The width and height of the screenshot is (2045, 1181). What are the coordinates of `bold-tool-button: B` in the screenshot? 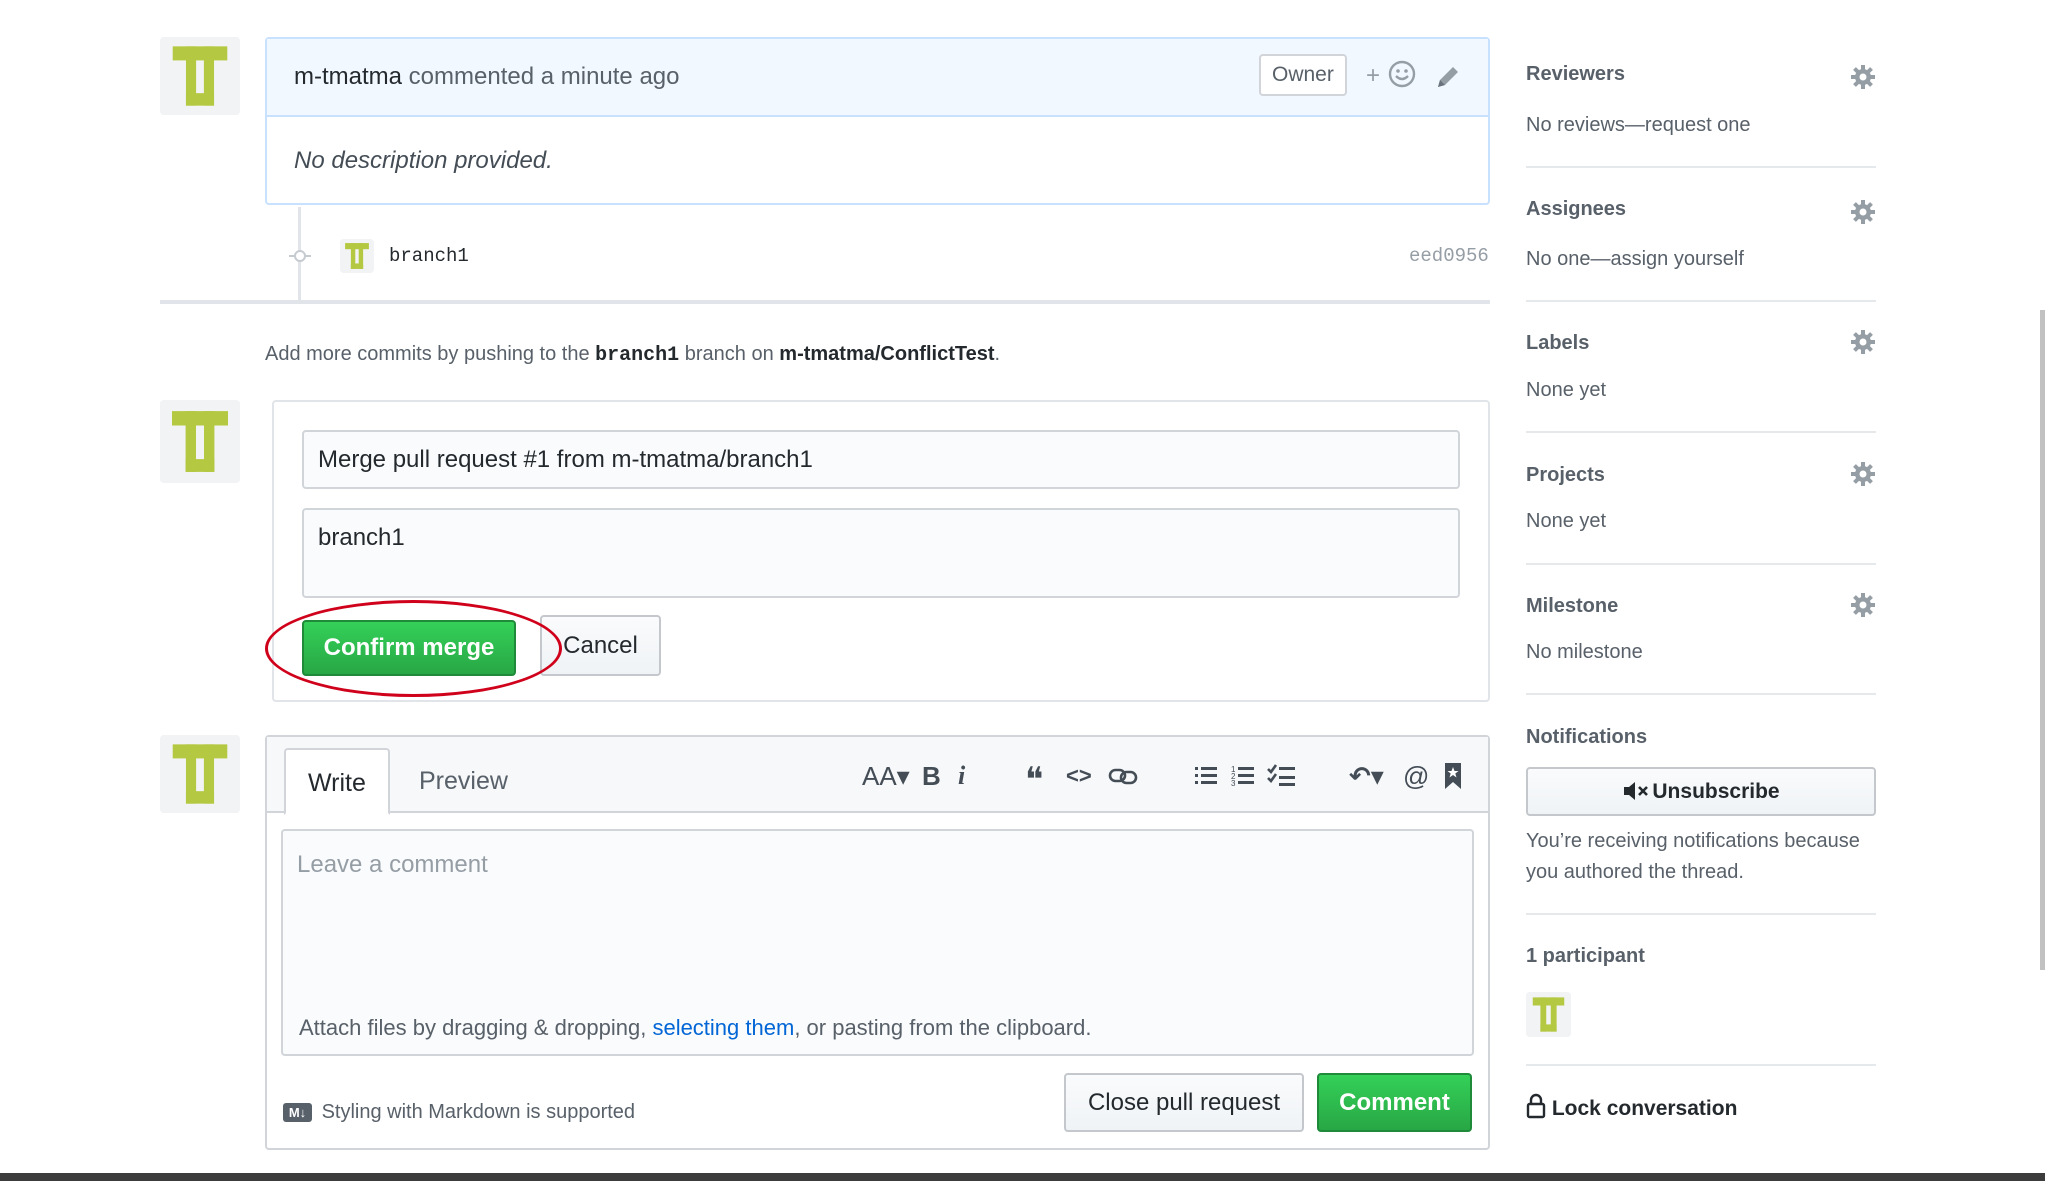 It's located at (931, 776).